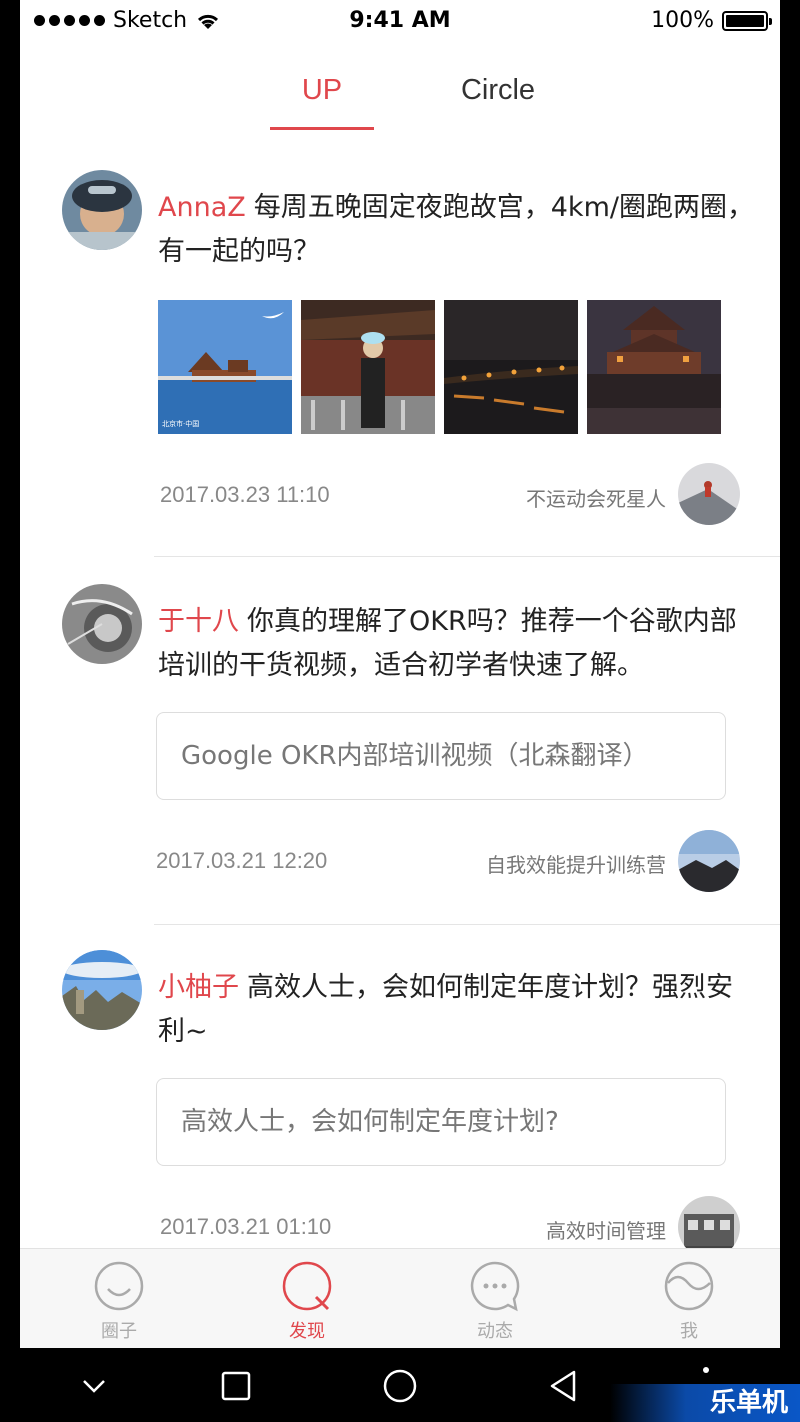 The height and width of the screenshot is (1422, 800). I want to click on post-content: AnnaZ 每周五晚固定夜跑故宫，4km/圈跑两圈，有一起的吗？, so click(456, 230).